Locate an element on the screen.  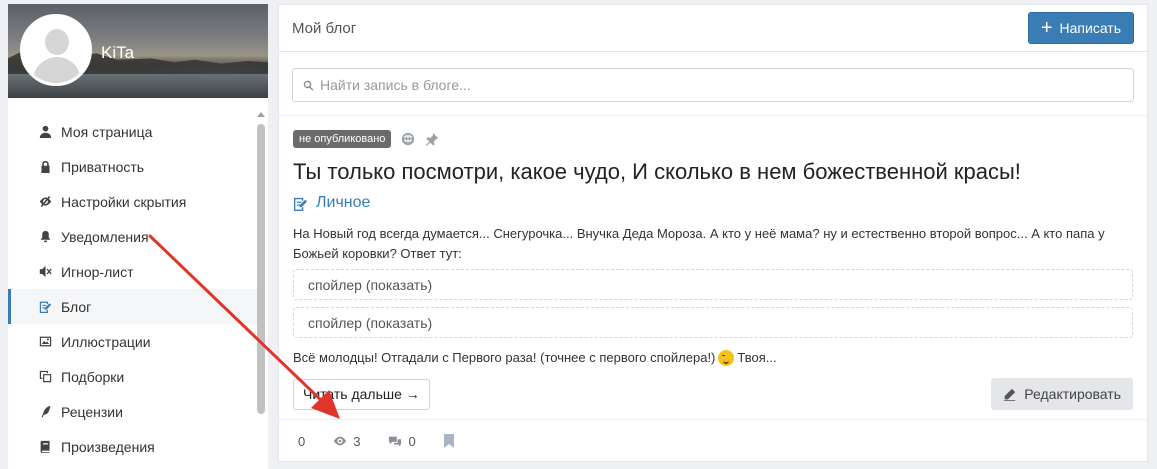
avatar is located at coordinates (56, 50).